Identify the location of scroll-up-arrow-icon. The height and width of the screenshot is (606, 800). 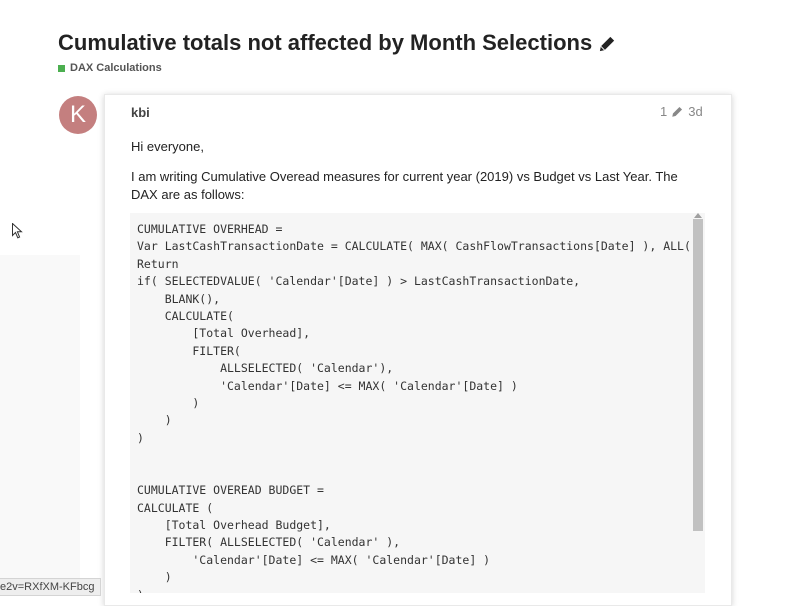
(698, 215).